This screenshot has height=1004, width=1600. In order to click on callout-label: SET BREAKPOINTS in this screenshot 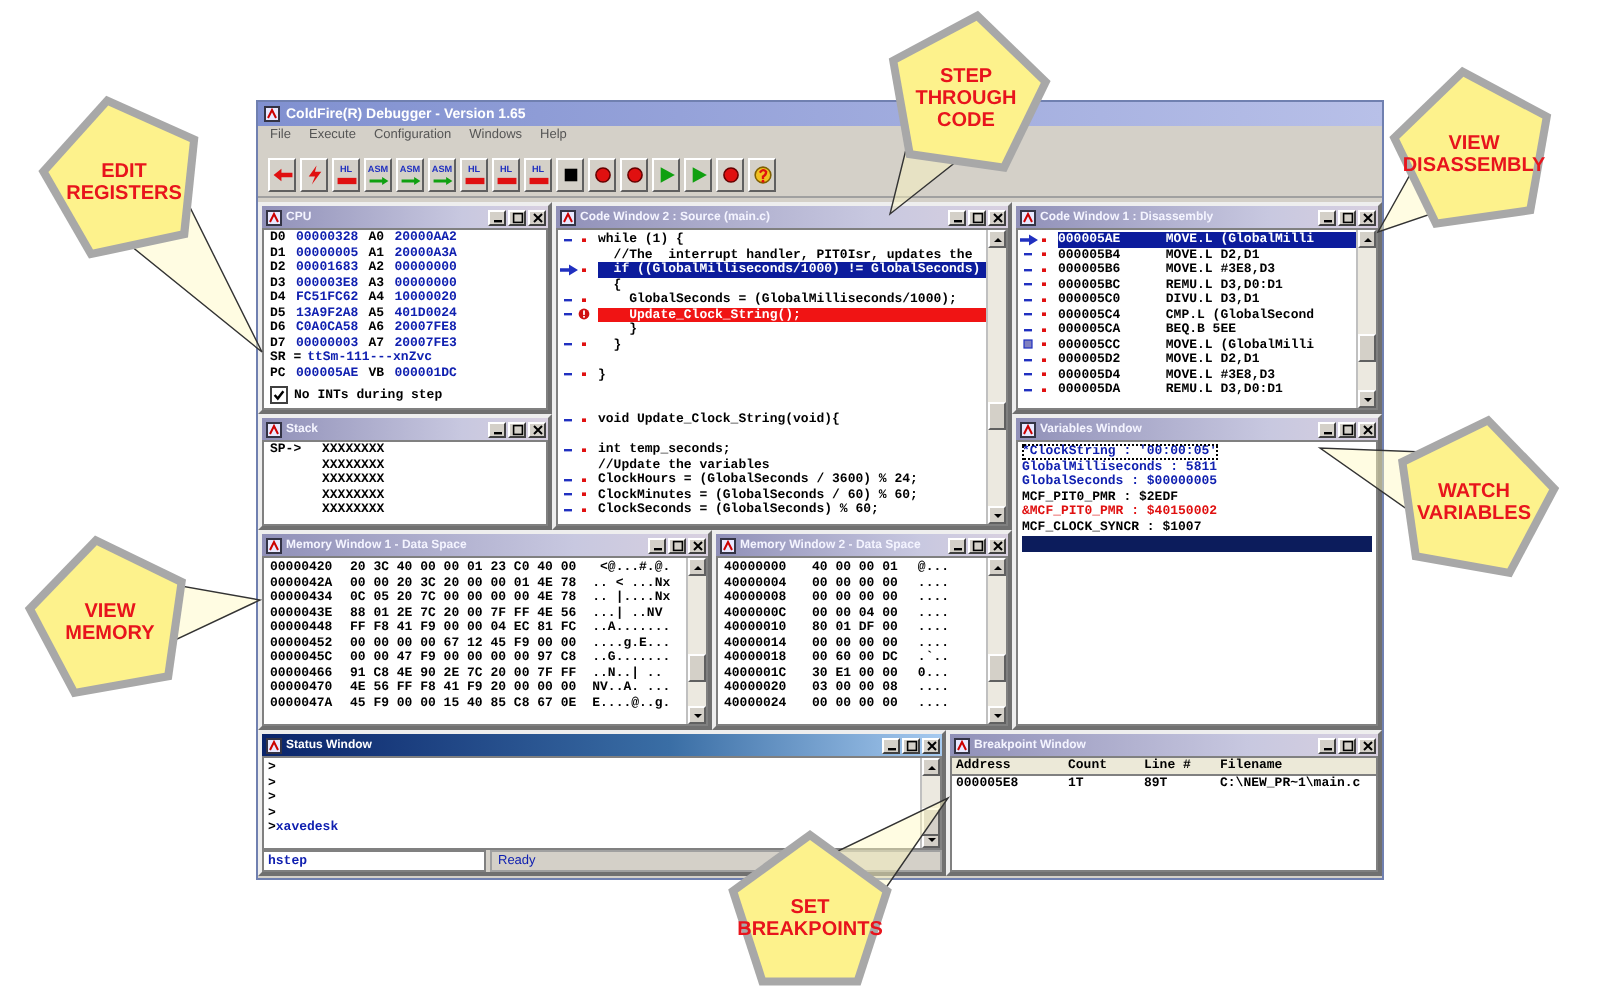, I will do `click(810, 919)`.